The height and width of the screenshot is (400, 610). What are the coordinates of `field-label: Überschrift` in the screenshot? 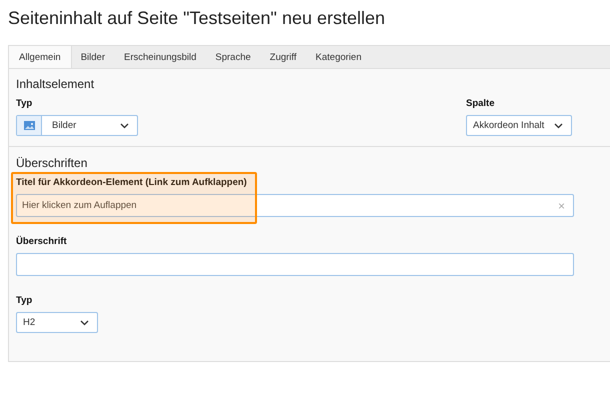 It's located at (42, 242).